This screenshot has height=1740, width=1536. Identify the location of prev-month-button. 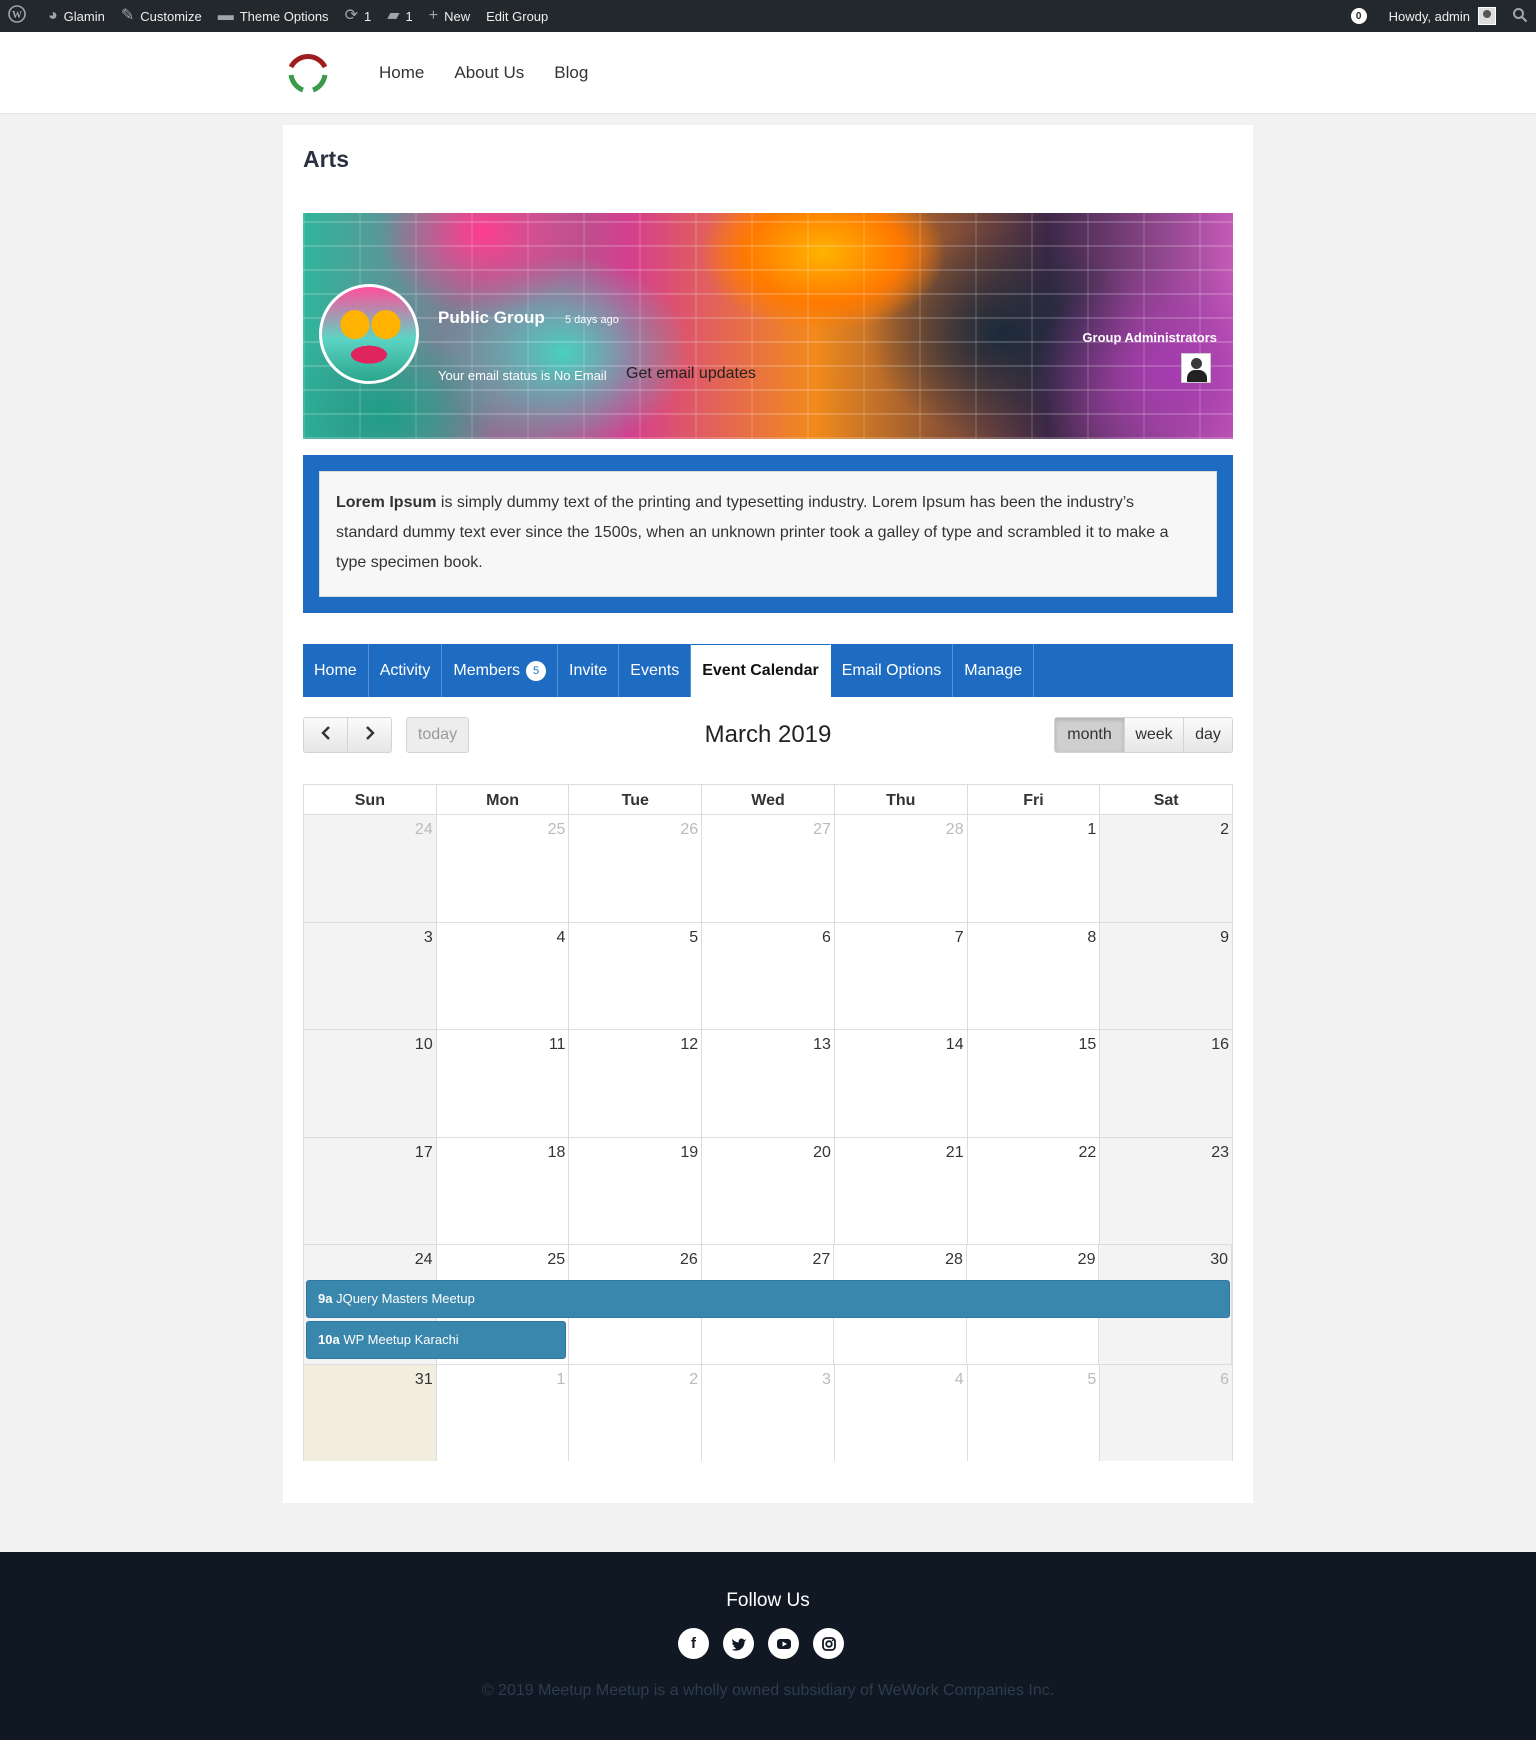
(325, 735).